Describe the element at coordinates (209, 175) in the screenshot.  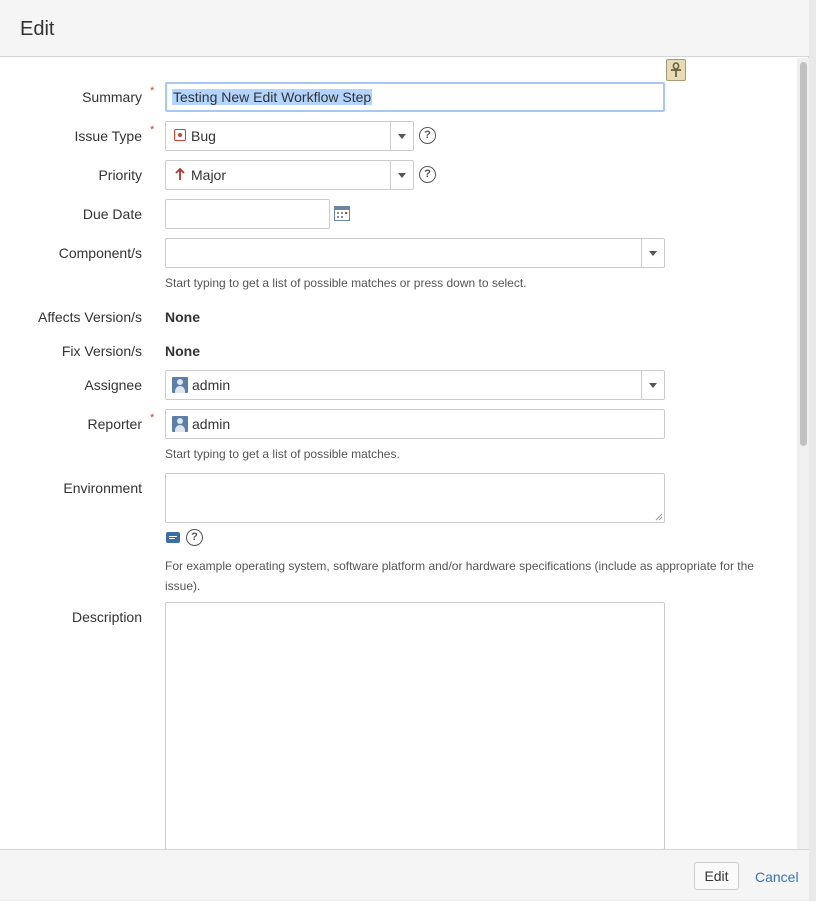
I see `priority-value: Major` at that location.